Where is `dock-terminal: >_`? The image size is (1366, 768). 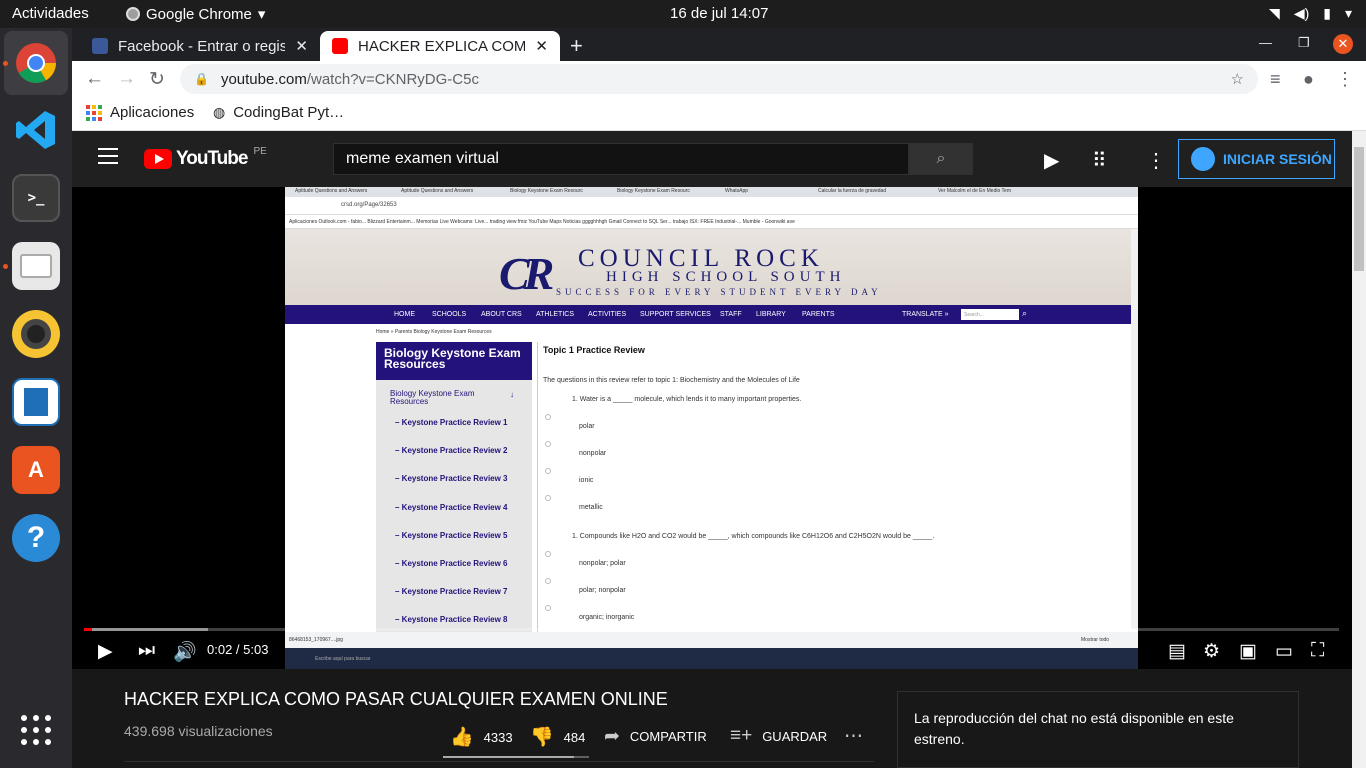
dock-terminal: >_ is located at coordinates (36, 198).